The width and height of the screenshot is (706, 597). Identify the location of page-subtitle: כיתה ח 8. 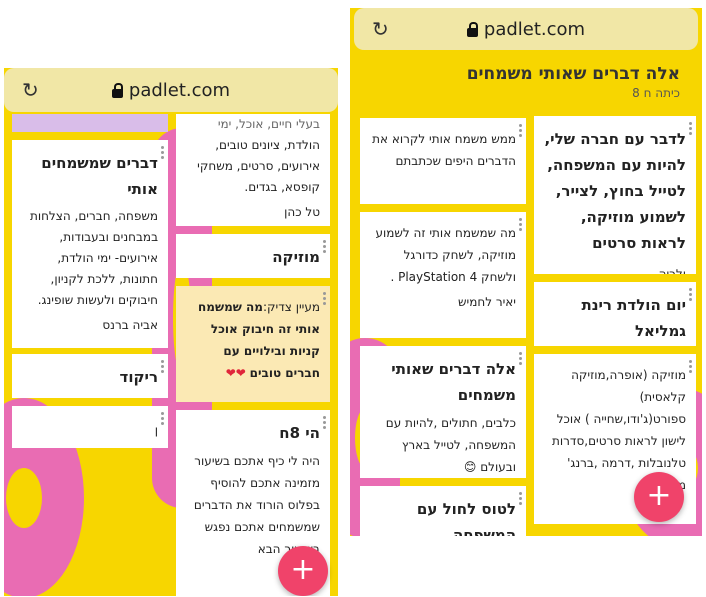
(656, 93).